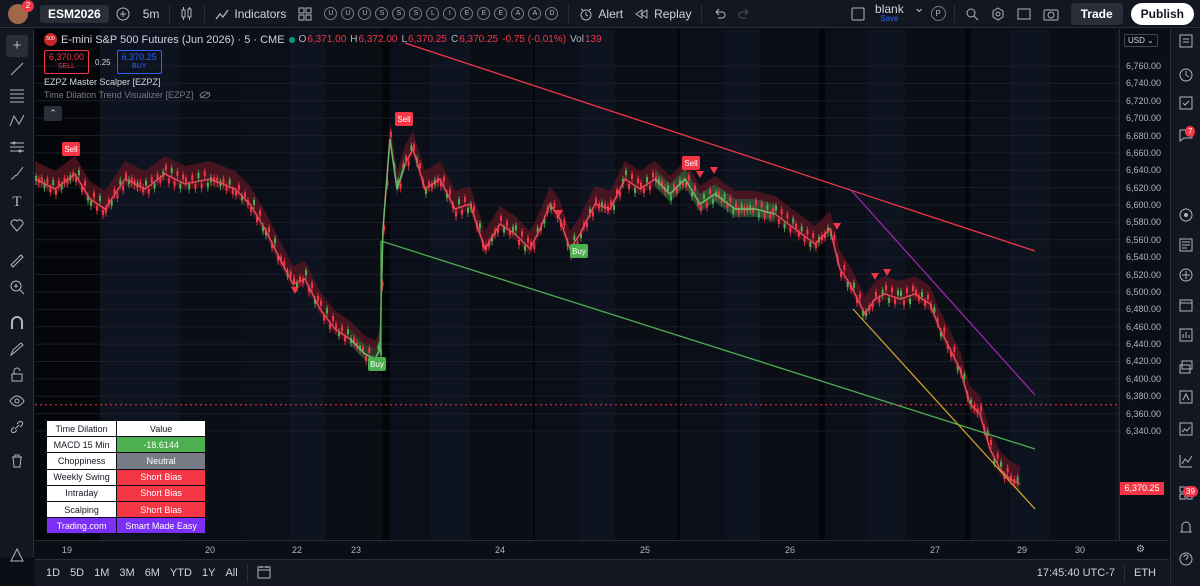 The image size is (1200, 586). What do you see at coordinates (1186, 431) in the screenshot?
I see `strategy-tester-icon` at bounding box center [1186, 431].